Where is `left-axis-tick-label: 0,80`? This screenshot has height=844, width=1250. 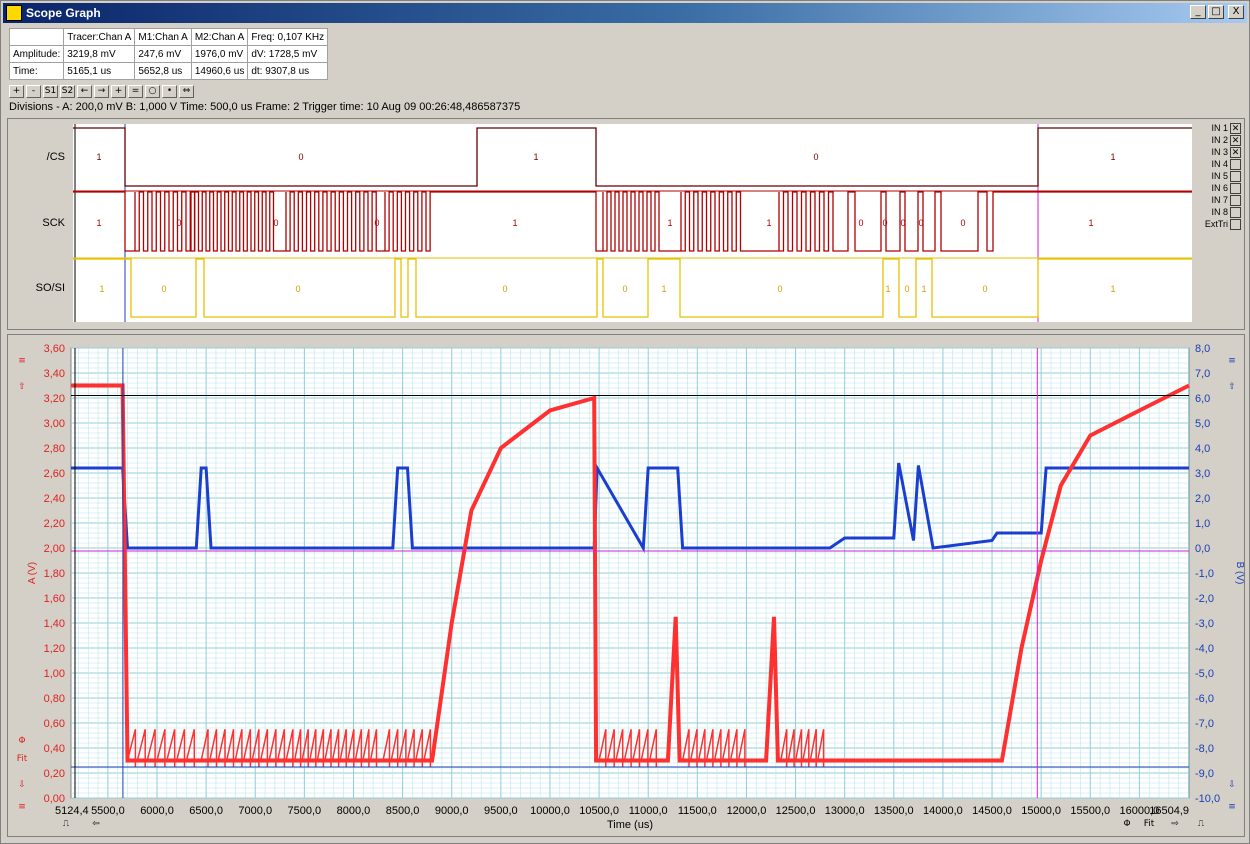 left-axis-tick-label: 0,80 is located at coordinates (54, 699).